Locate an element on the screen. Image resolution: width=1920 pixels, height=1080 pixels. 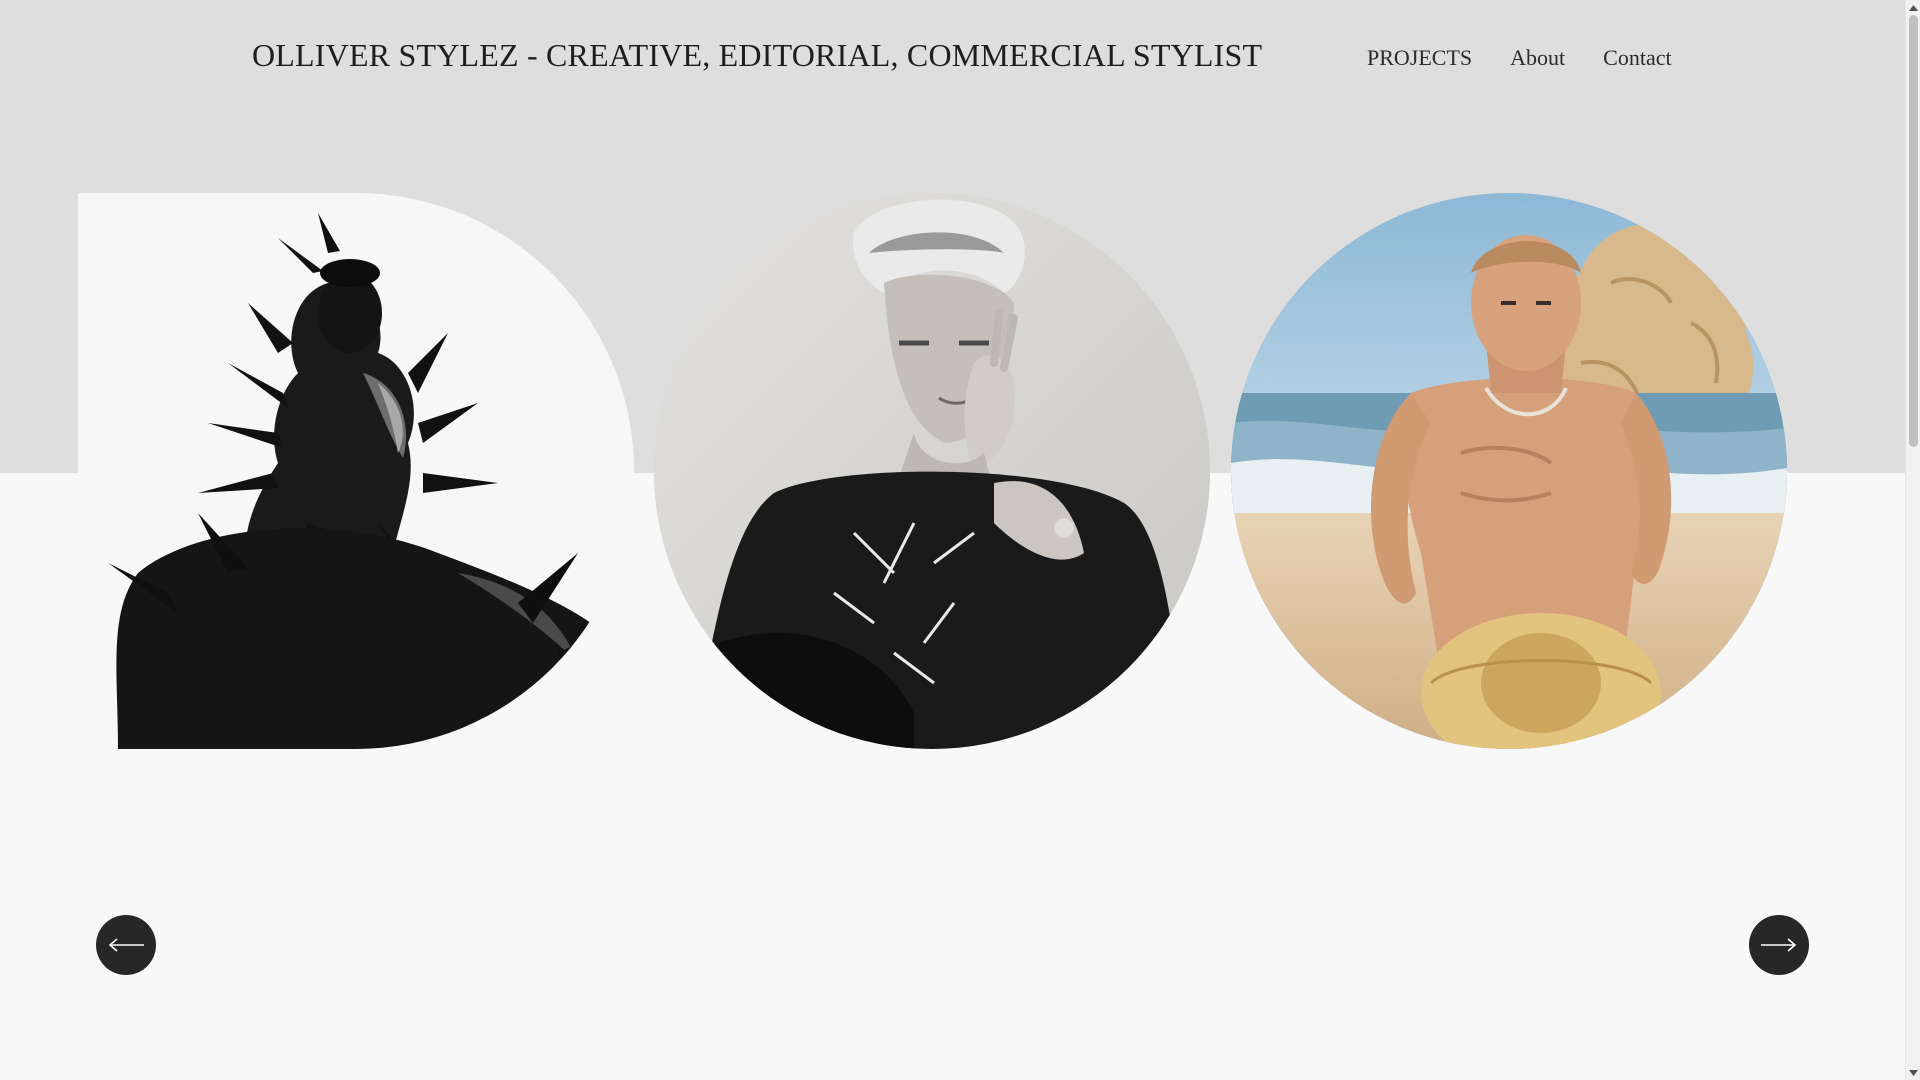
caret-up-icon is located at coordinates (1913, 7).